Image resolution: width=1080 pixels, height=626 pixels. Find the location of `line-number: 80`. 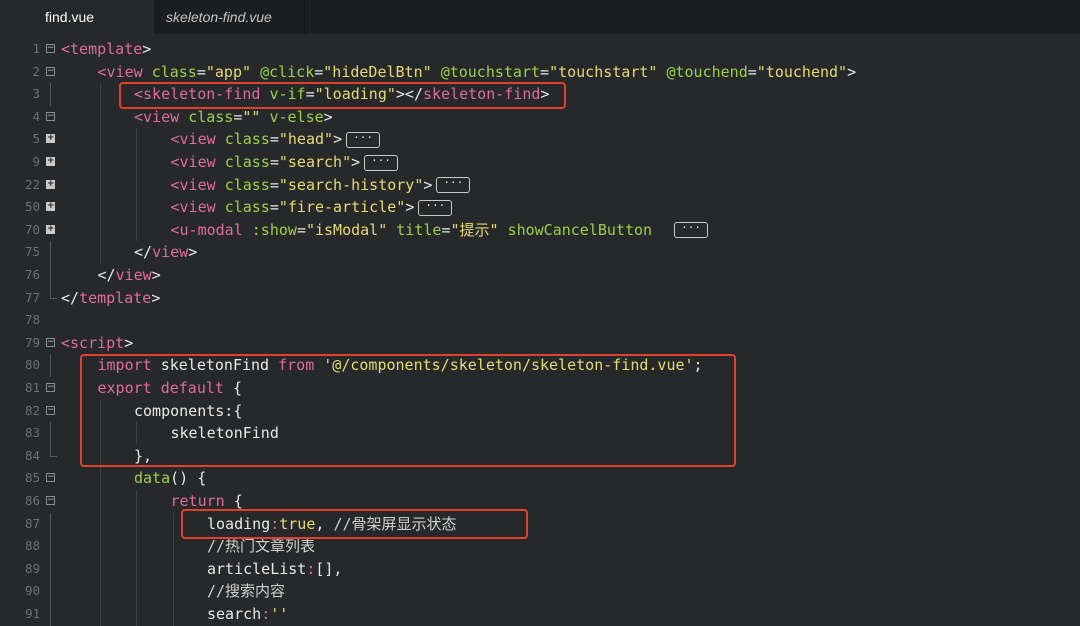

line-number: 80 is located at coordinates (32, 365).